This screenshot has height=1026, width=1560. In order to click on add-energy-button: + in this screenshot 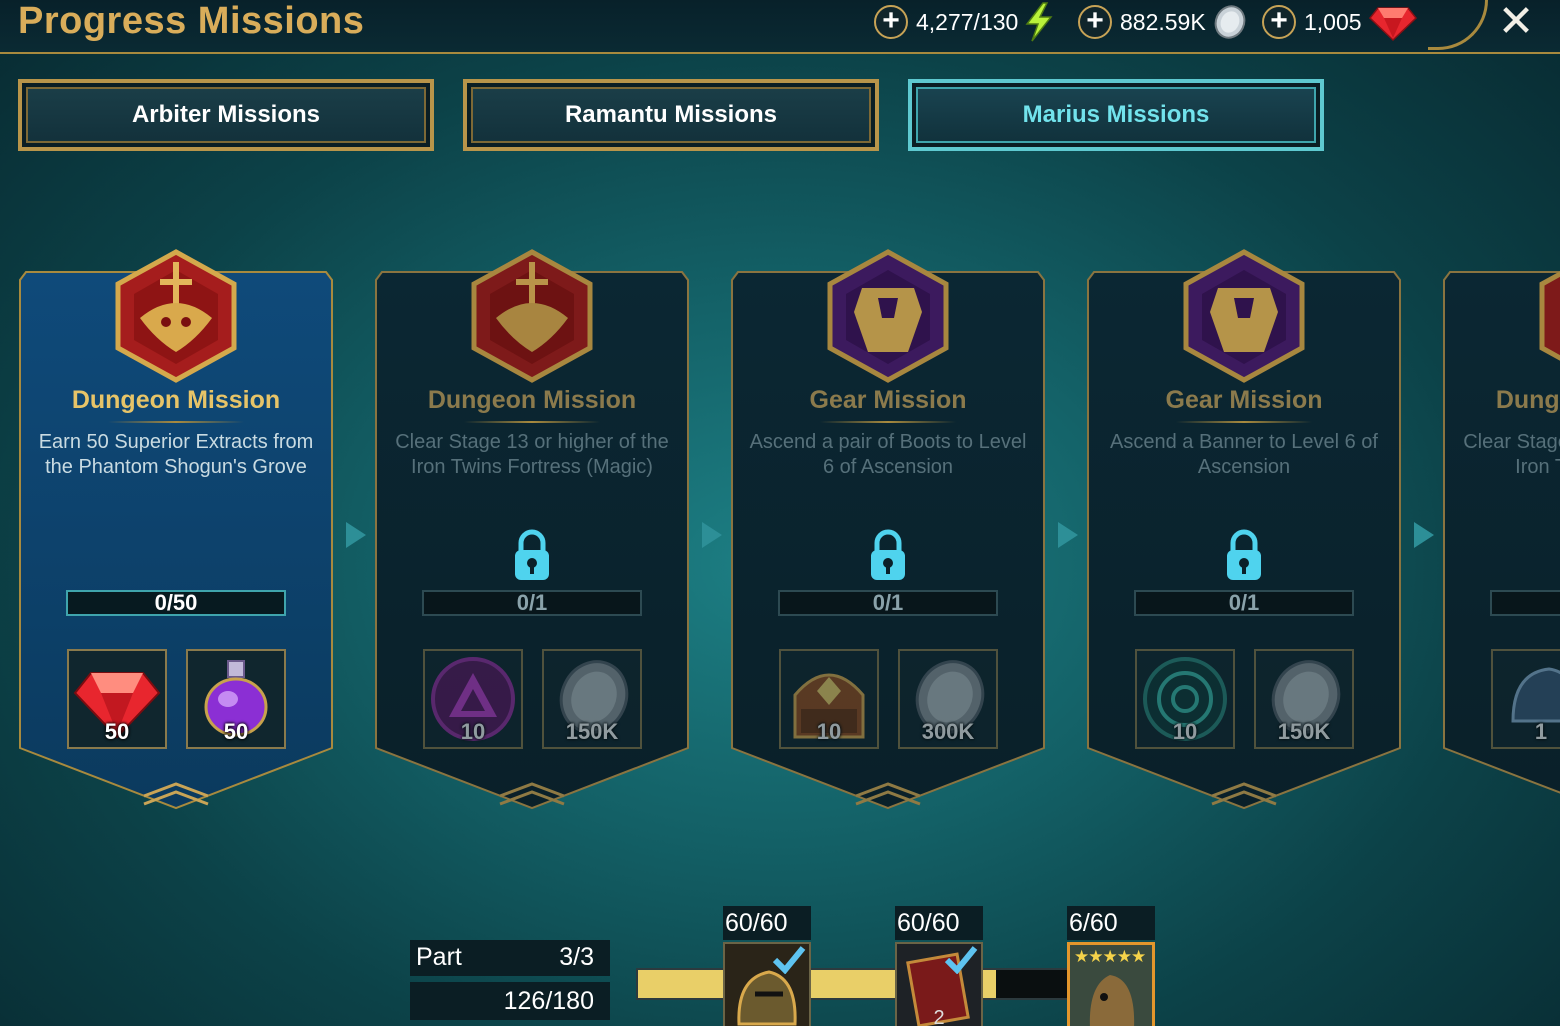, I will do `click(891, 22)`.